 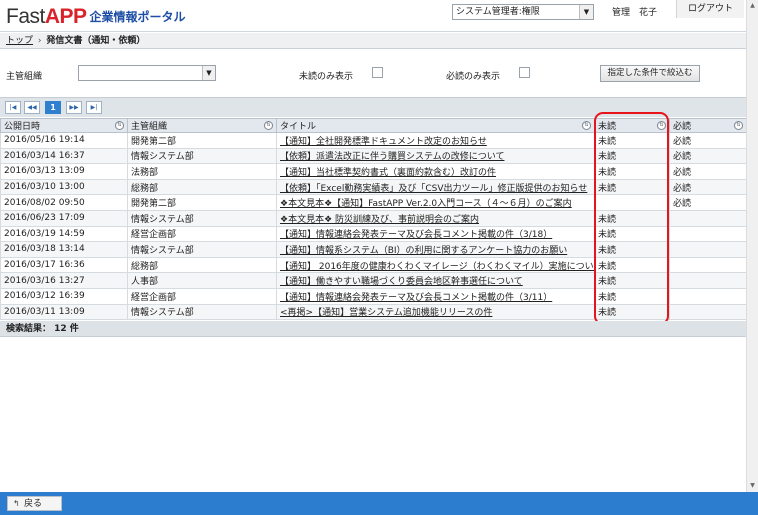 What do you see at coordinates (379, 41) in the screenshot?
I see `breadcrumb: トップ › 発信文書（通知・依頼）` at bounding box center [379, 41].